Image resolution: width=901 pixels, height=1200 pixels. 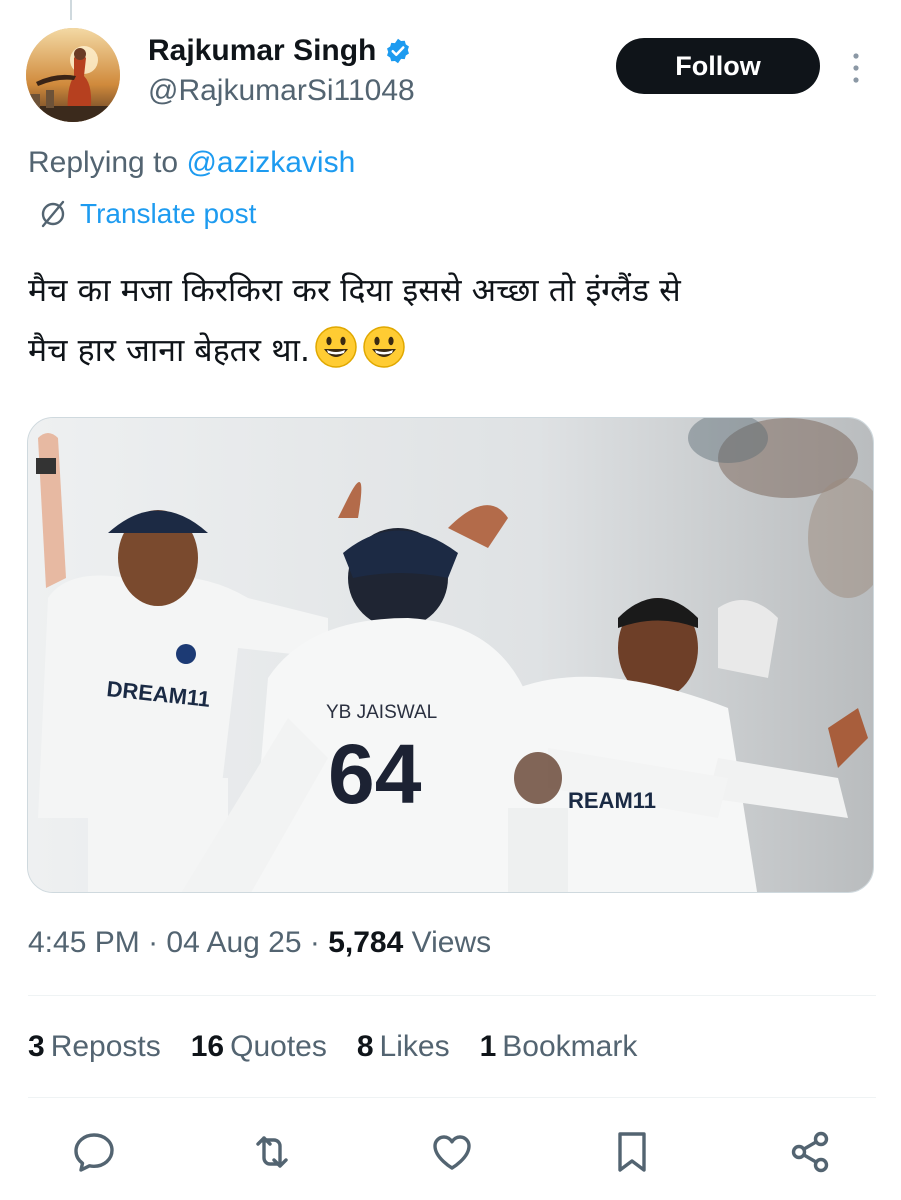 I want to click on bookmark-icon, so click(x=632, y=1152).